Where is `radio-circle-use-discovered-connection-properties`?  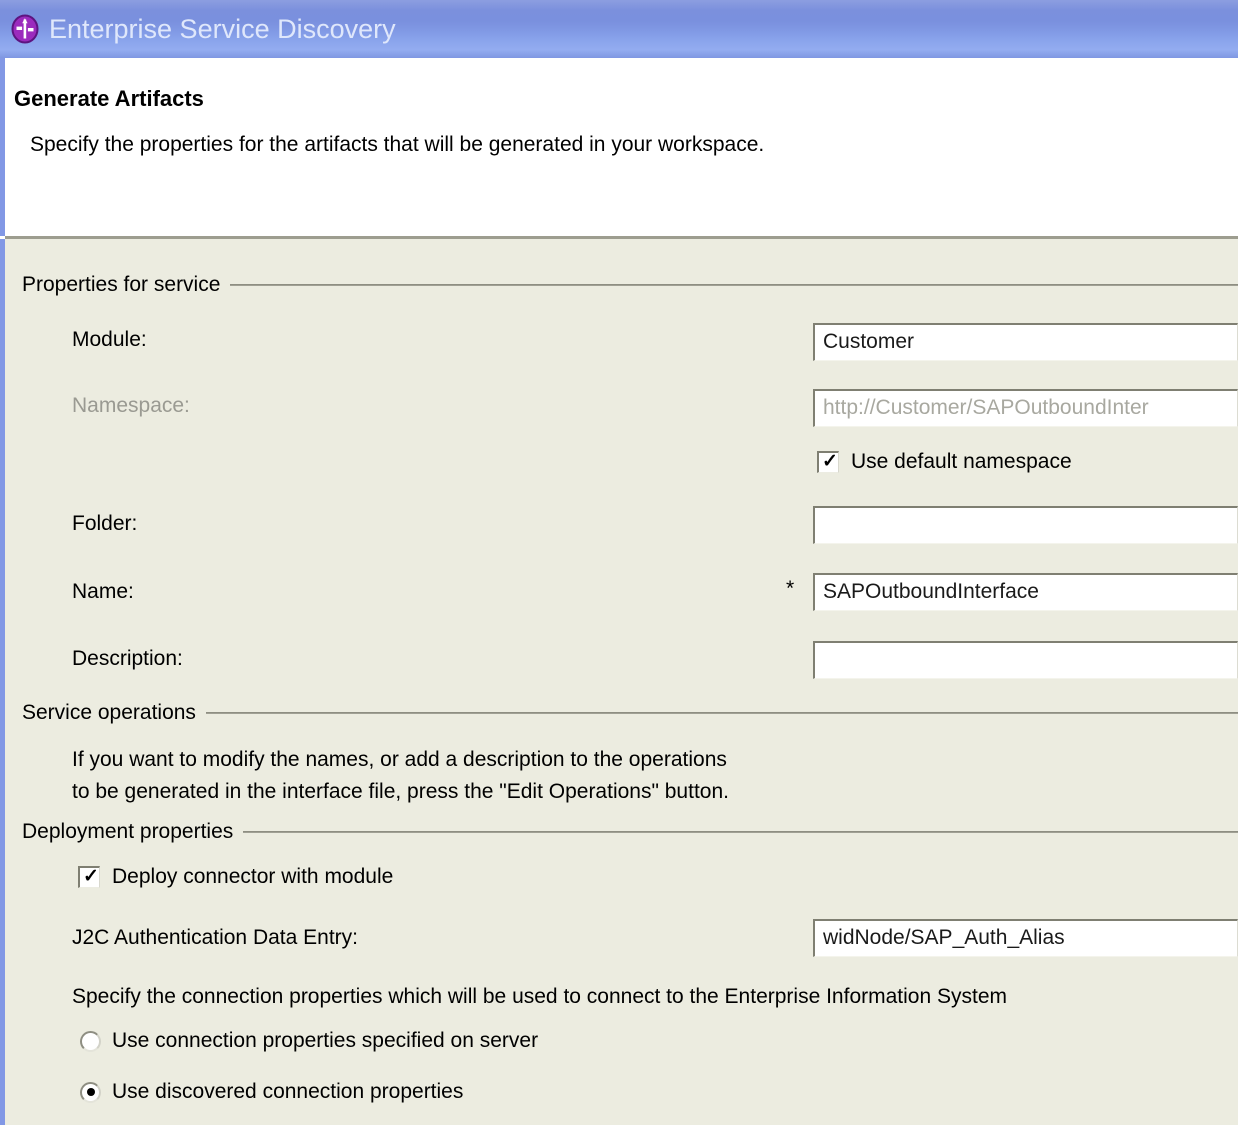
radio-circle-use-discovered-connection-properties is located at coordinates (90, 1092).